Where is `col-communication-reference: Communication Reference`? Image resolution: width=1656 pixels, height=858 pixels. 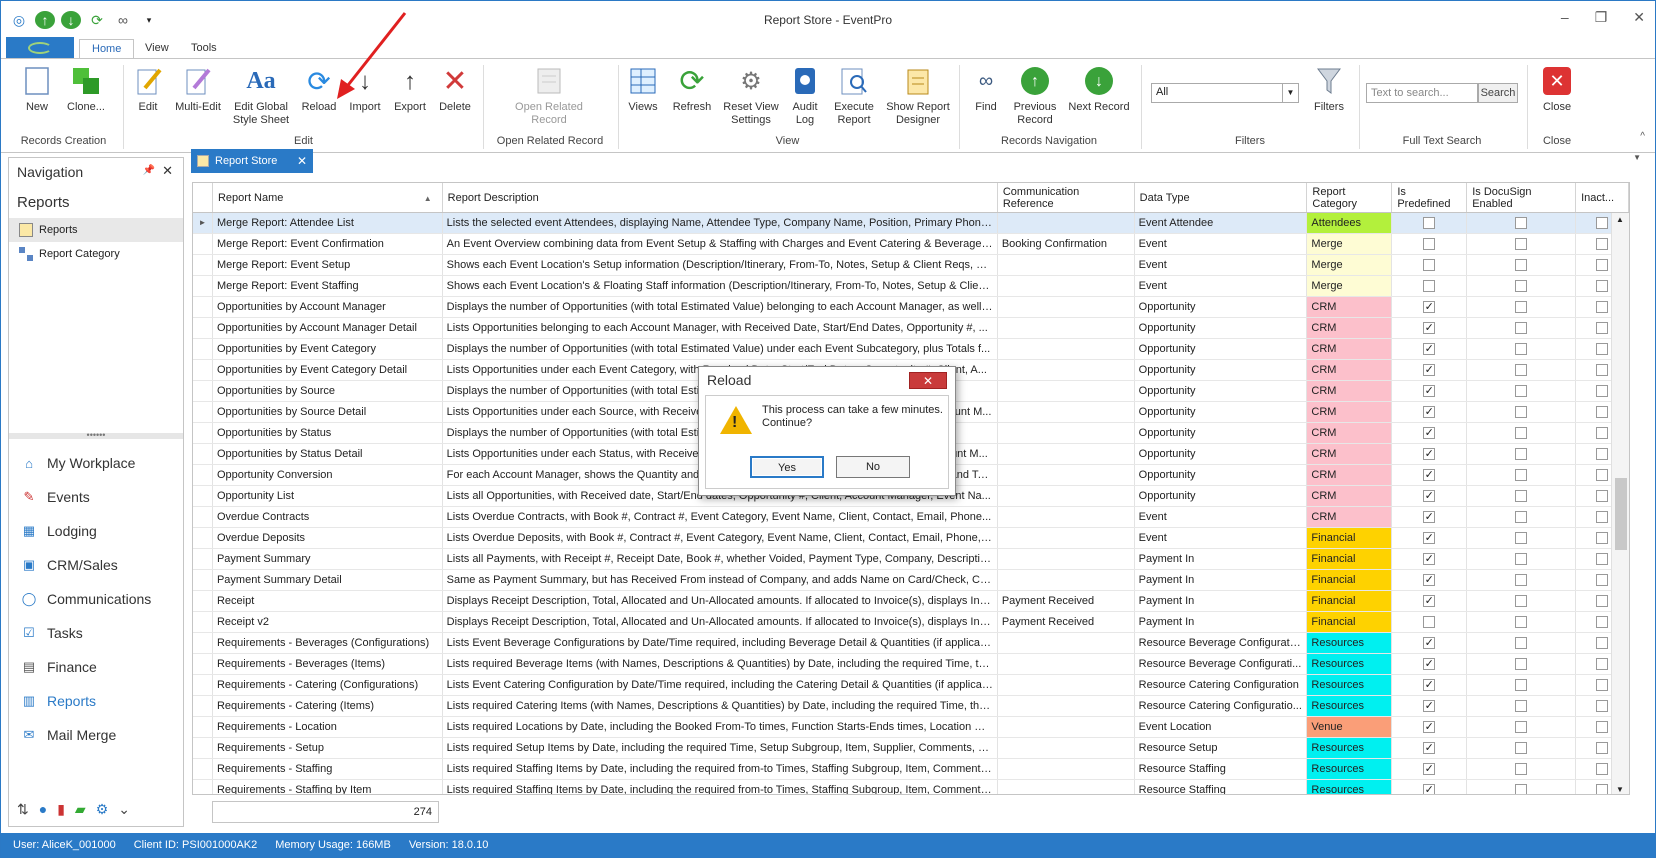 col-communication-reference: Communication Reference is located at coordinates (1066, 197).